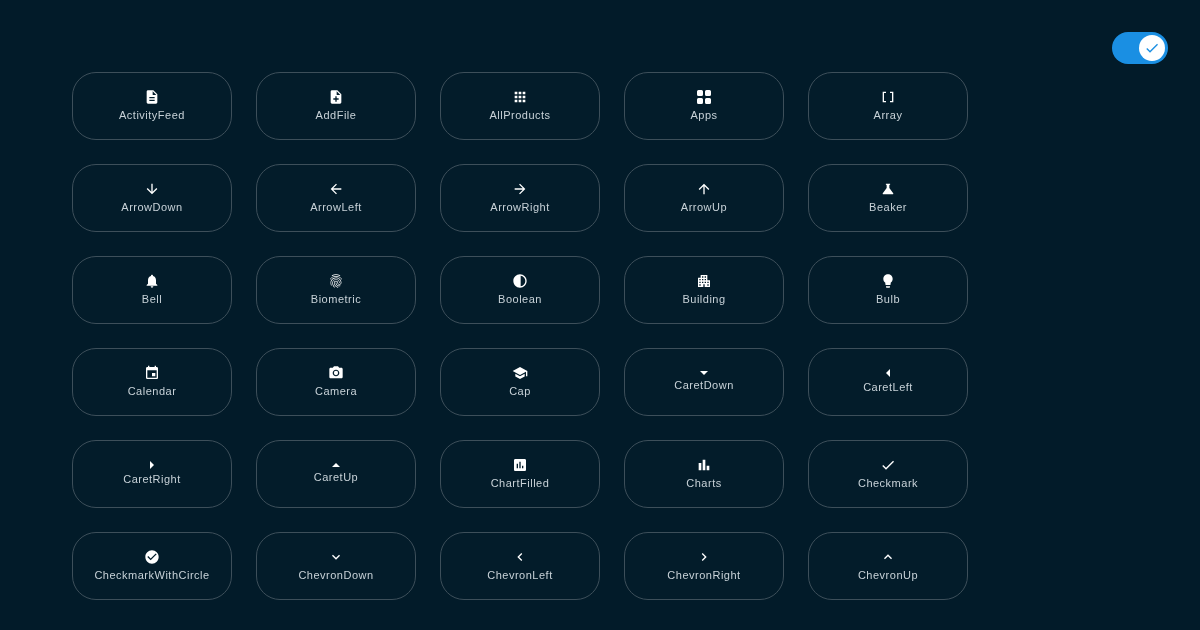 The height and width of the screenshot is (630, 1200). Describe the element at coordinates (152, 115) in the screenshot. I see `icon-label: ActivityFeed` at that location.